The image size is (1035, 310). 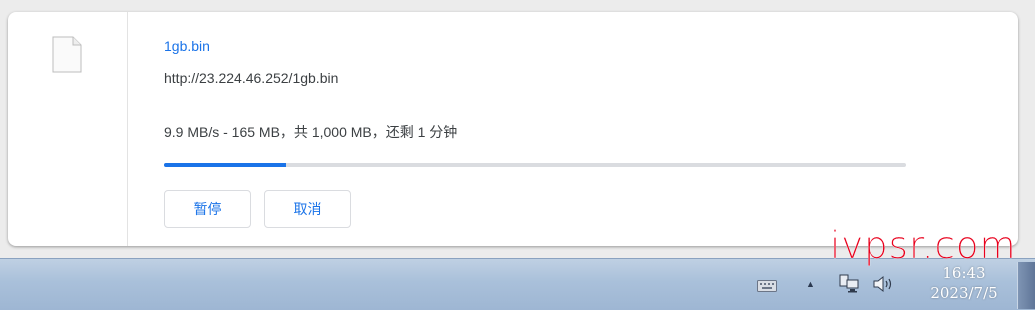 What do you see at coordinates (307, 209) in the screenshot?
I see `cancel-button: 取消` at bounding box center [307, 209].